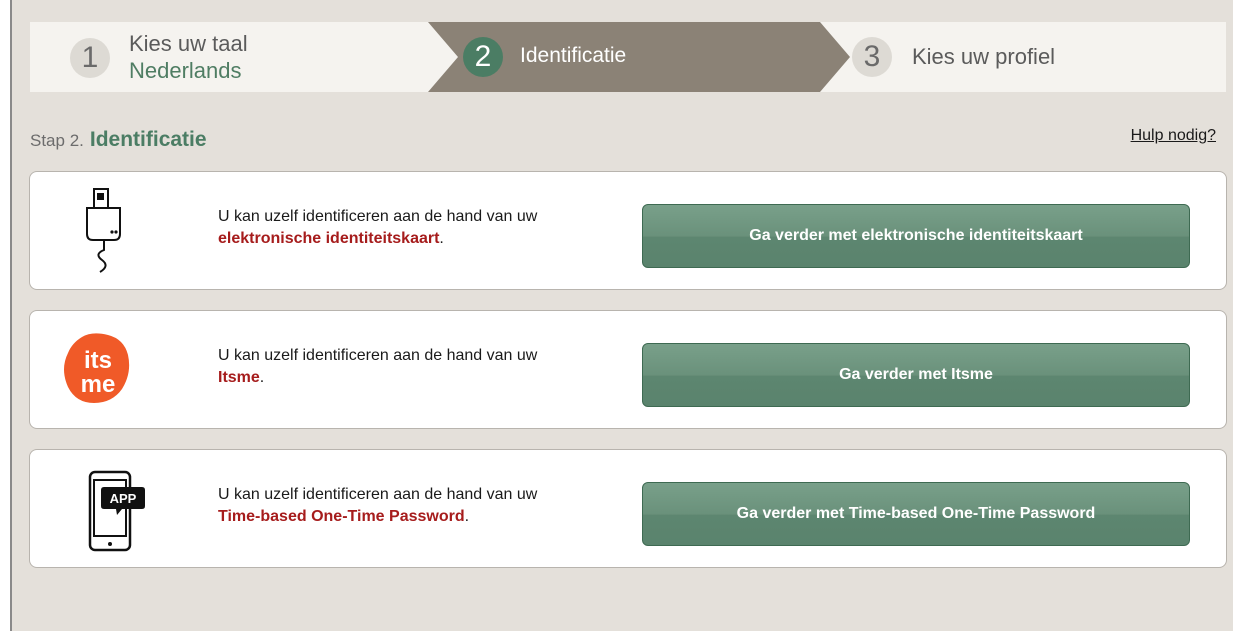 This screenshot has height=631, width=1233. I want to click on itsme-logo-icon: its me, so click(97, 368).